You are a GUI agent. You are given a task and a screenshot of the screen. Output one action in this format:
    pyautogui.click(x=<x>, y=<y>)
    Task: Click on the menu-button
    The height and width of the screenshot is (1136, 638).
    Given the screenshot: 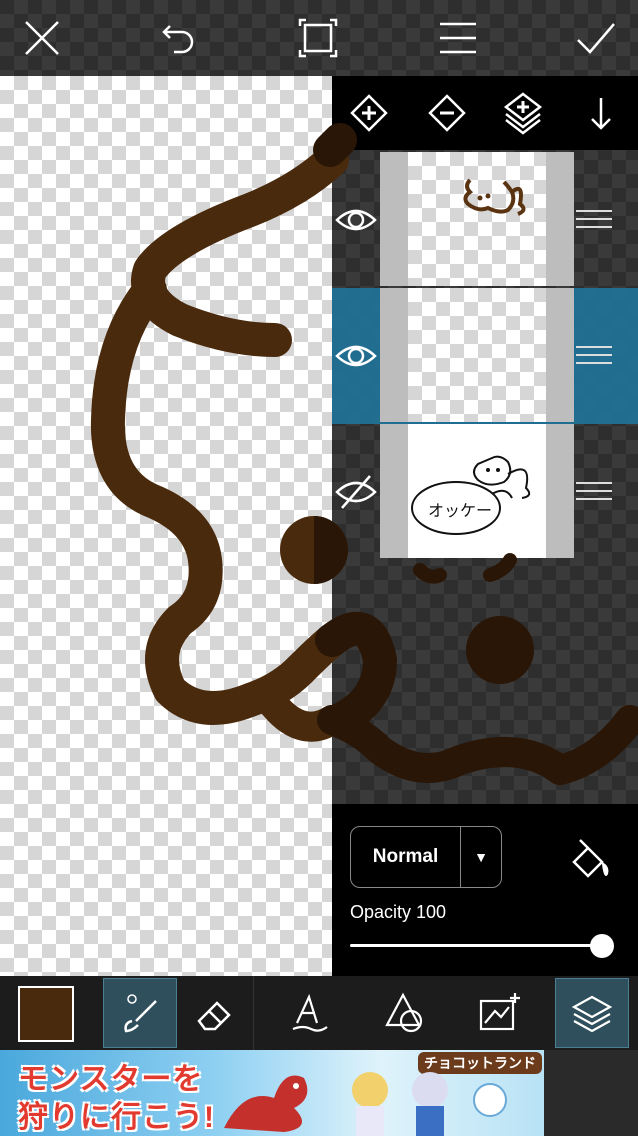 What is the action you would take?
    pyautogui.click(x=458, y=38)
    